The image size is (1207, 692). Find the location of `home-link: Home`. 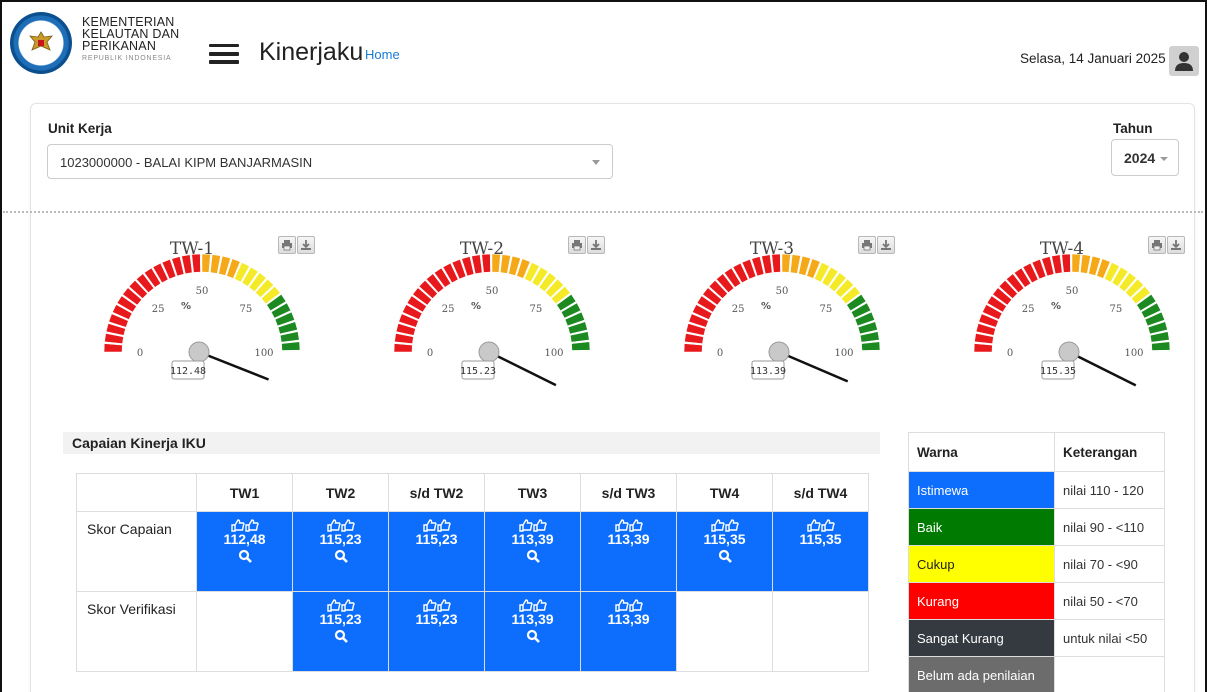

home-link: Home is located at coordinates (382, 54).